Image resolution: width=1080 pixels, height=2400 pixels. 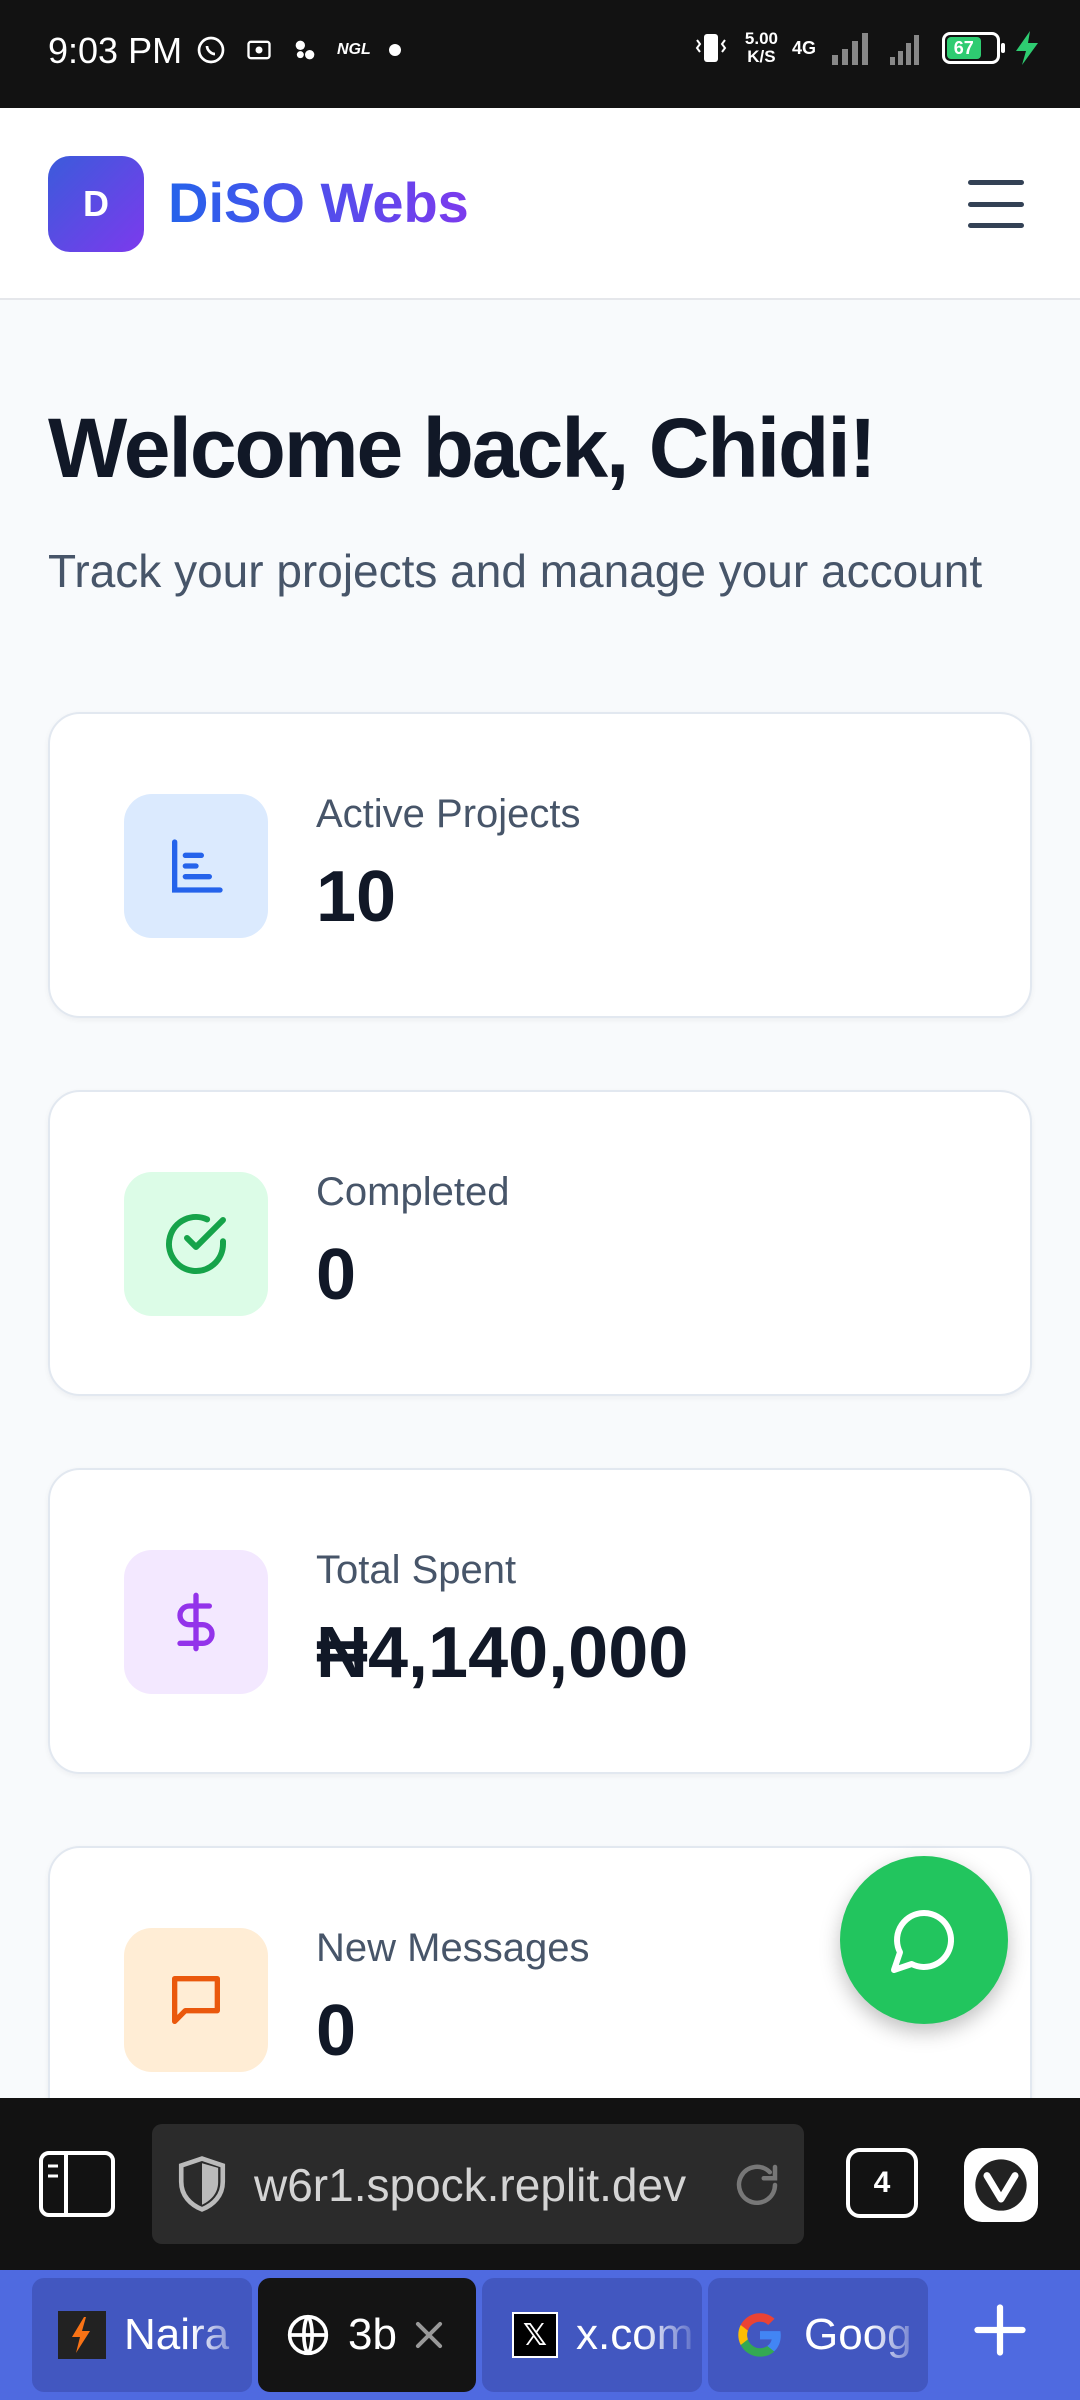 I want to click on chat-fab-button, so click(x=924, y=1940).